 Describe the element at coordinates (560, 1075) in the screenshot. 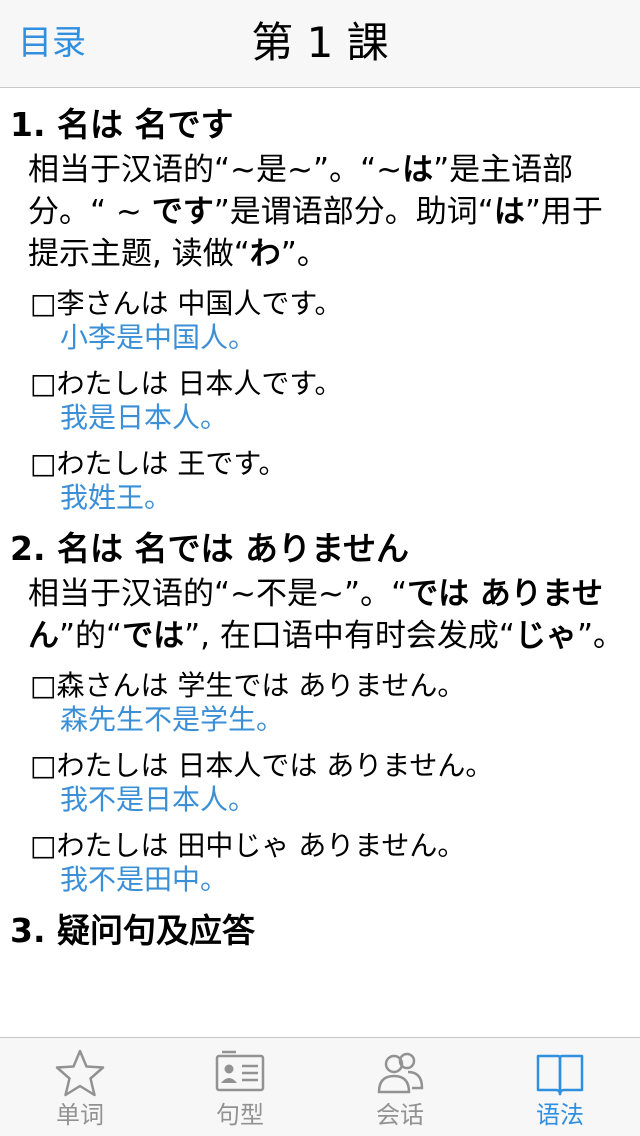

I see `book-icon` at that location.